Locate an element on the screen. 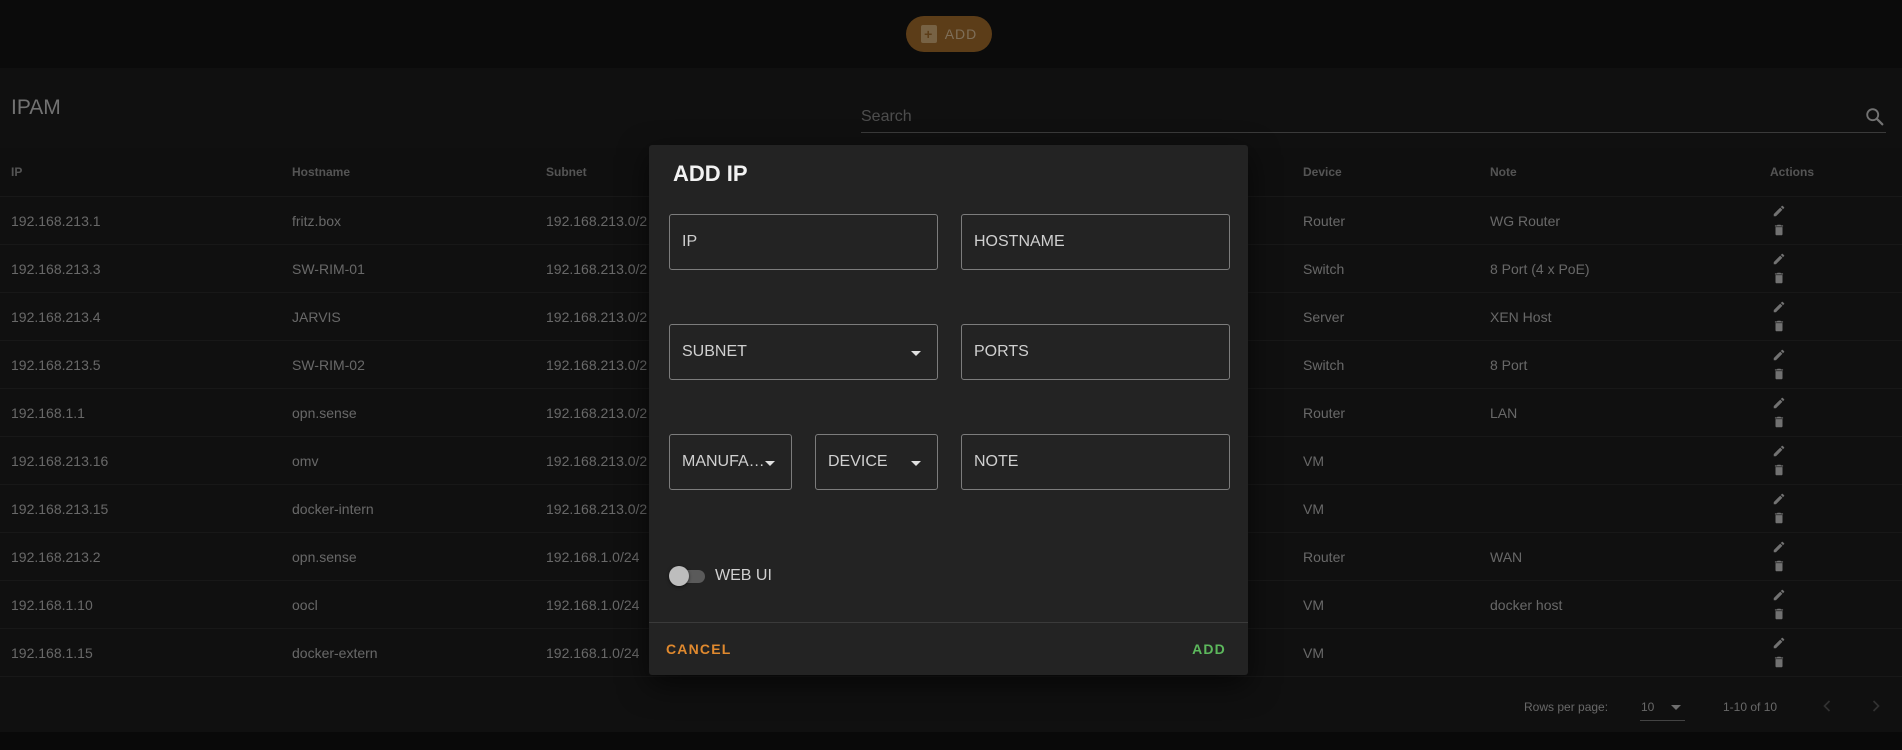 This screenshot has width=1902, height=750. web-ui-toggle-label: WEB UI is located at coordinates (743, 575).